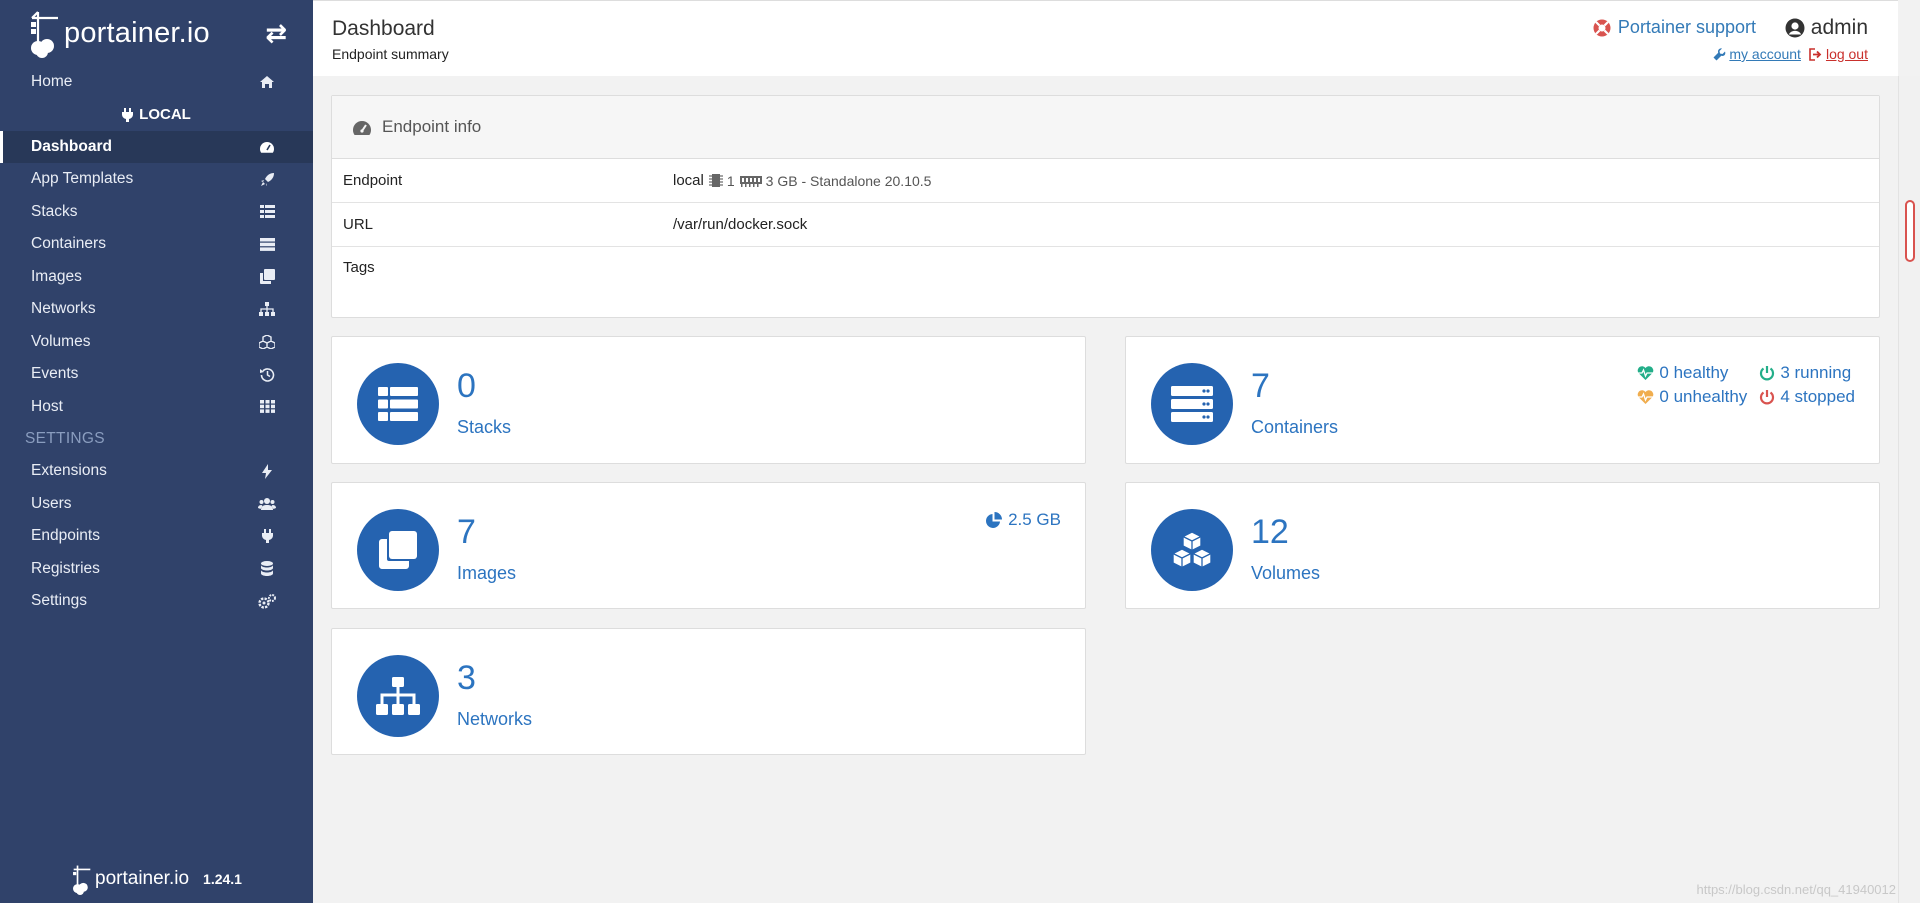  Describe the element at coordinates (156, 471) in the screenshot. I see `sidebar-item-extensions: Extensions` at that location.